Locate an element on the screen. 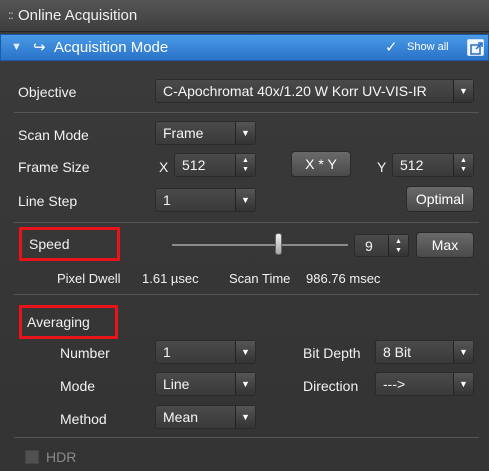  line-step-value: 1 is located at coordinates (167, 200).